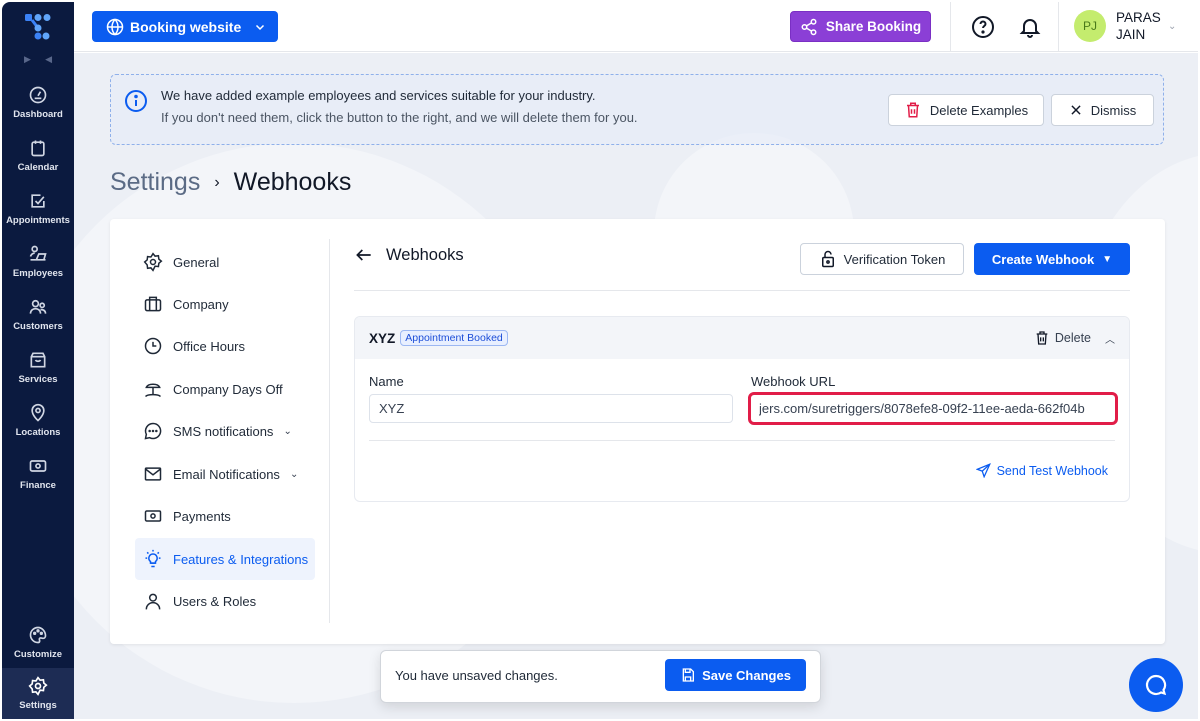 The height and width of the screenshot is (721, 1200). What do you see at coordinates (38, 261) in the screenshot?
I see `sidebar-item-employees: Employees` at bounding box center [38, 261].